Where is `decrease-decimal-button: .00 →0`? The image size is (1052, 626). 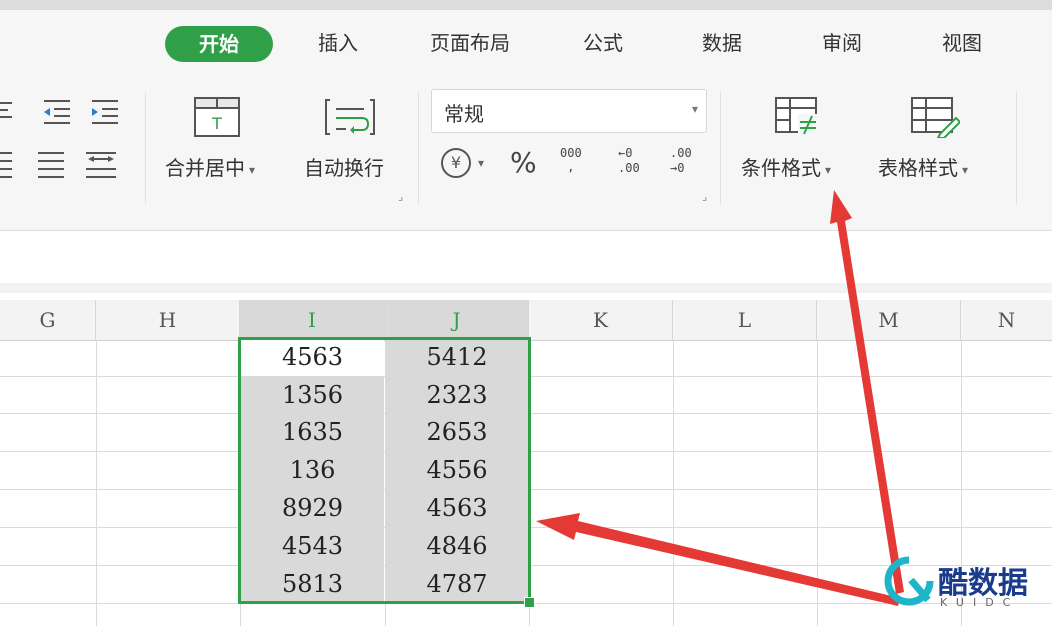
decrease-decimal-button: .00 →0 is located at coordinates (681, 161).